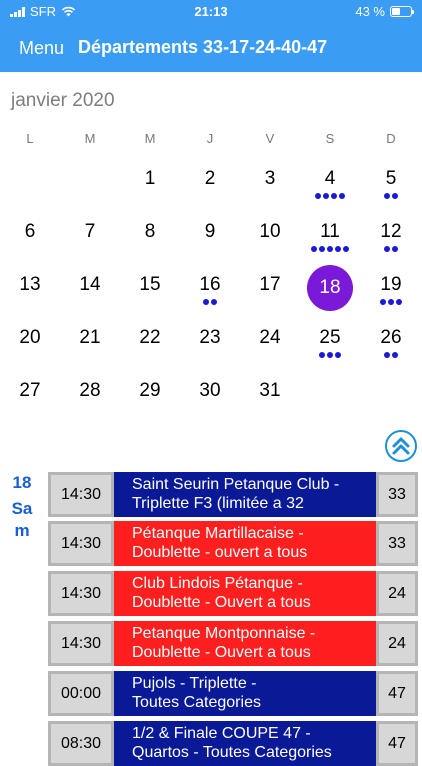 The image size is (422, 766). What do you see at coordinates (30, 399) in the screenshot?
I see `calendar-day: 27` at bounding box center [30, 399].